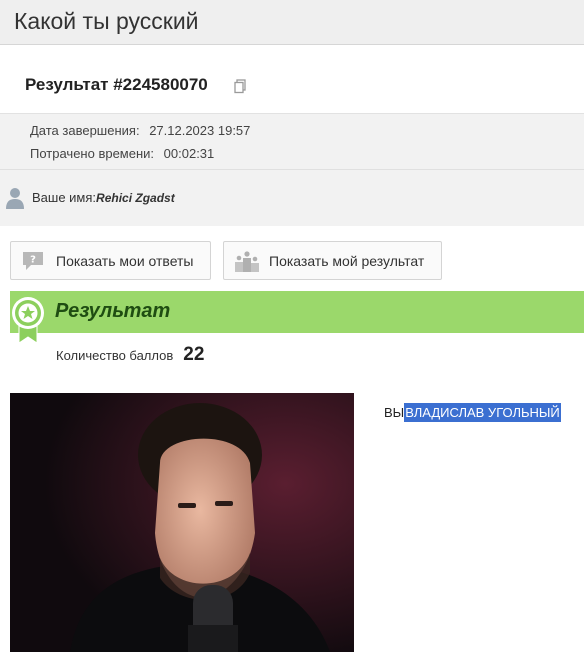 The height and width of the screenshot is (652, 584). Describe the element at coordinates (240, 86) in the screenshot. I see `copy-icon` at that location.